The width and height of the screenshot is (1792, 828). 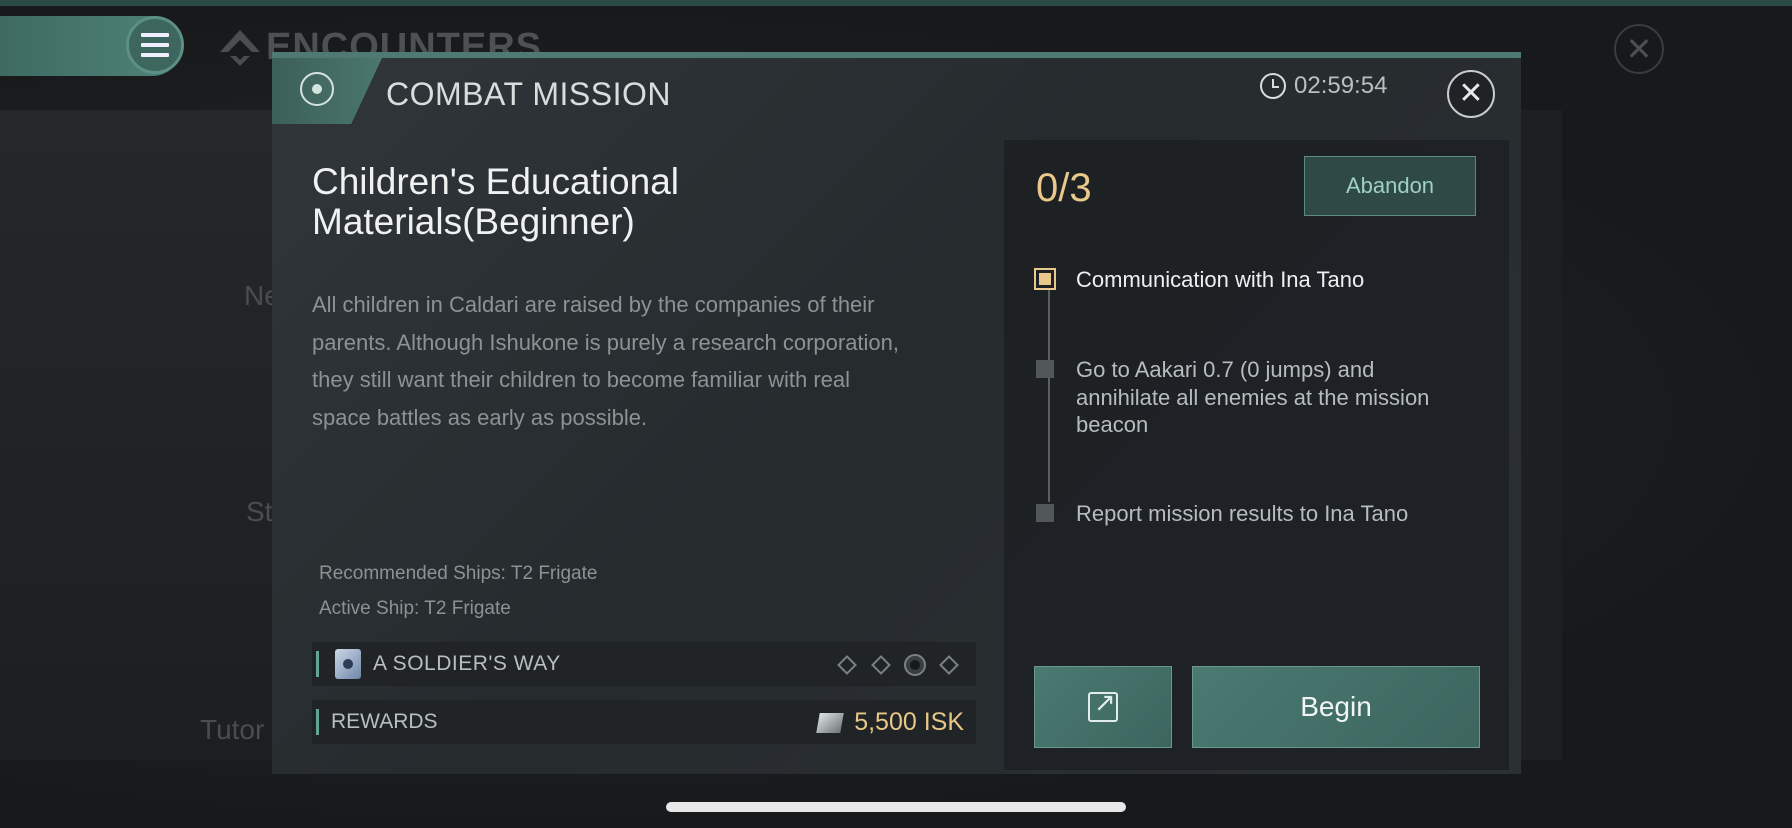 I want to click on timer-value: 02:59:54, so click(x=1341, y=85).